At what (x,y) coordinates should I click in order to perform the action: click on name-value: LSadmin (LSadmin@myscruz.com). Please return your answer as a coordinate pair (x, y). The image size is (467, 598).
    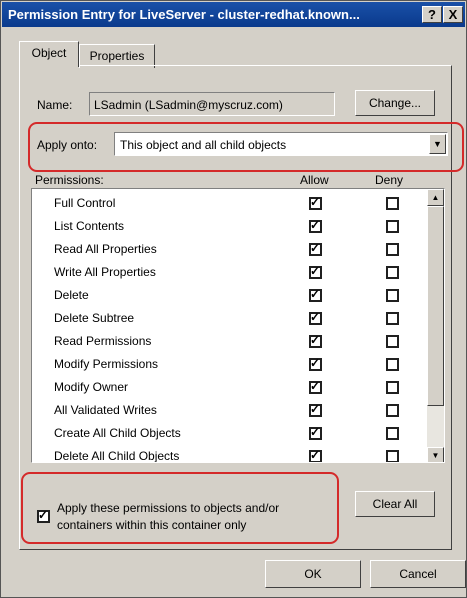
    Looking at the image, I should click on (188, 105).